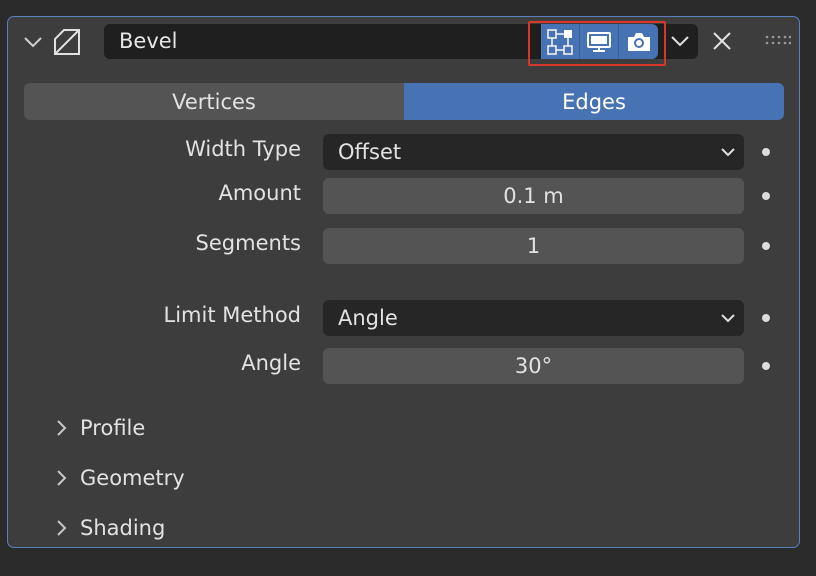  I want to click on subpanel-label: Geometry, so click(132, 478).